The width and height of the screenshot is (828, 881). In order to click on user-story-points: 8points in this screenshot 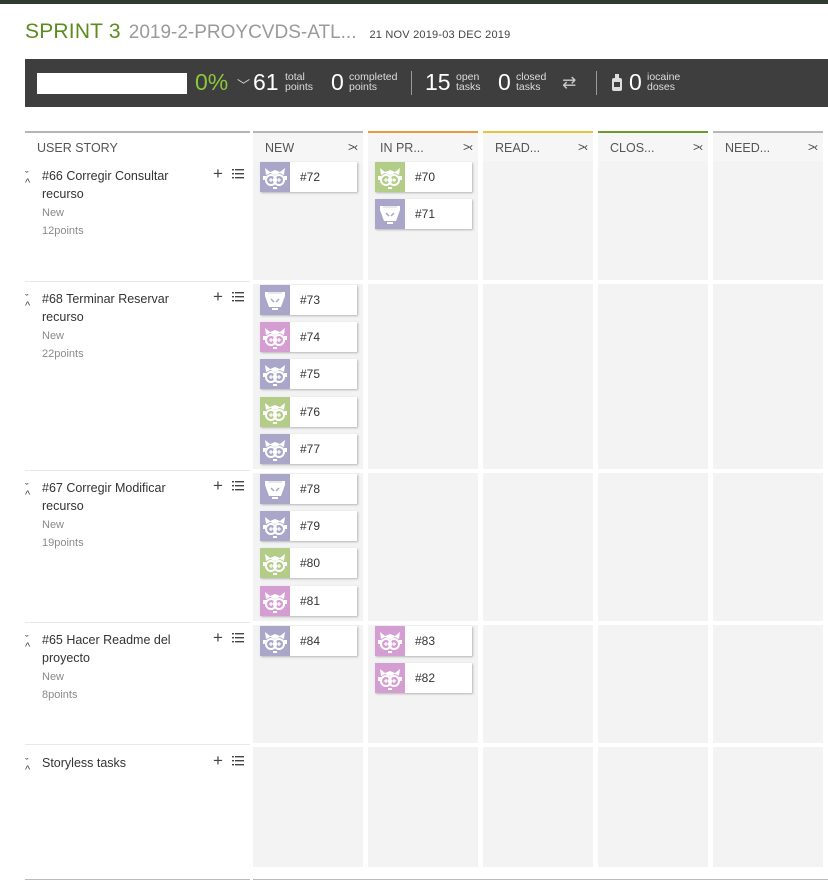, I will do `click(60, 695)`.